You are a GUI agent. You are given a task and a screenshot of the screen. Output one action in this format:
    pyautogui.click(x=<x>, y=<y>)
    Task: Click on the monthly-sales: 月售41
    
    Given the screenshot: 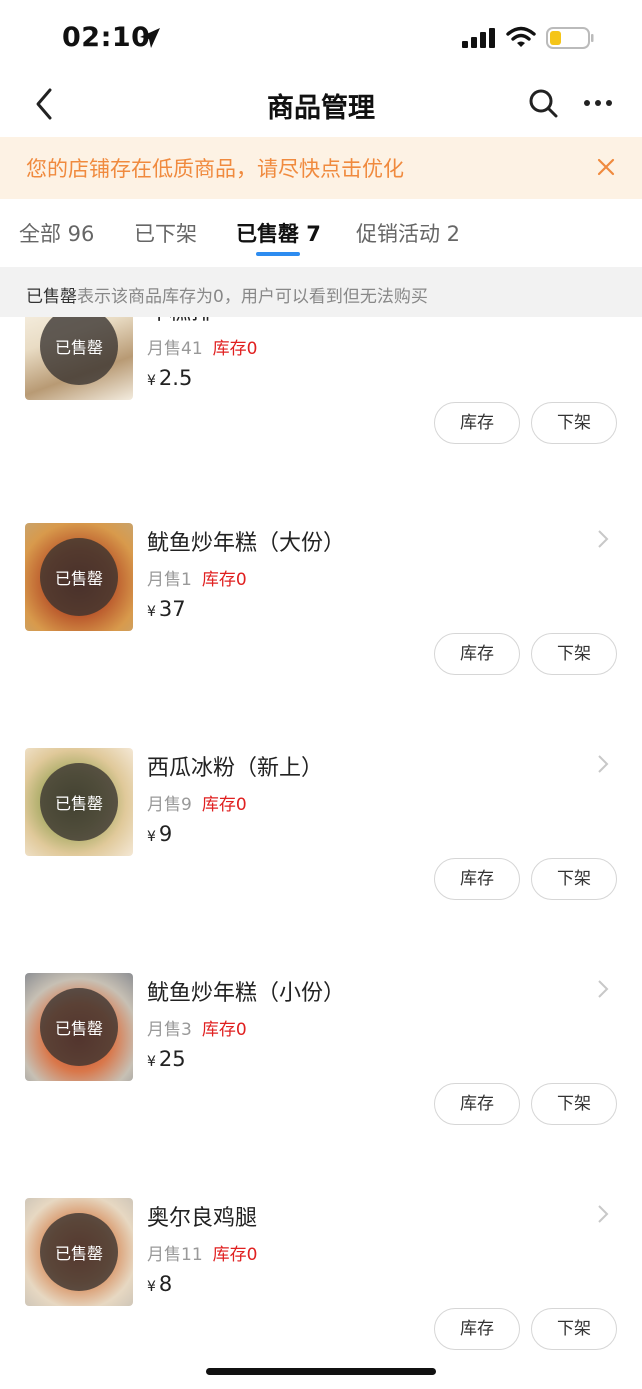 What is the action you would take?
    pyautogui.click(x=175, y=349)
    